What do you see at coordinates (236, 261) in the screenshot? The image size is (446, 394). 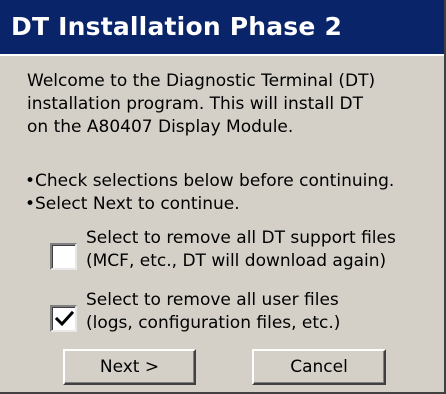 I see `option-label-line: (MCF, etc., DT will download again)` at bounding box center [236, 261].